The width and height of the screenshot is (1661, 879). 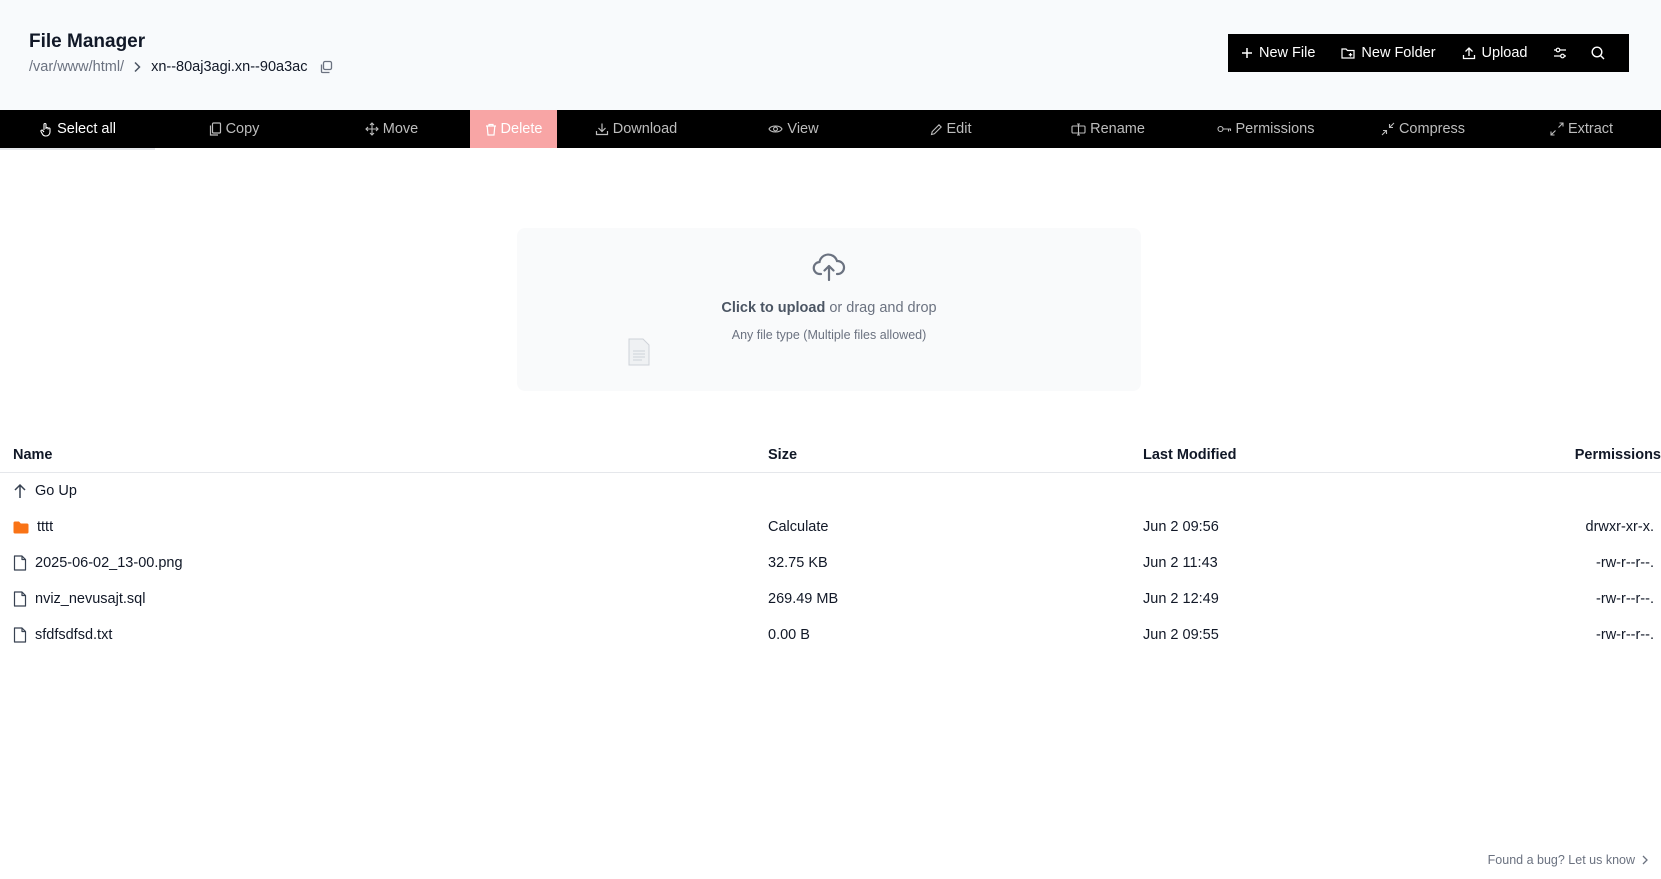 I want to click on upload-rest: or drag and drop, so click(x=881, y=308).